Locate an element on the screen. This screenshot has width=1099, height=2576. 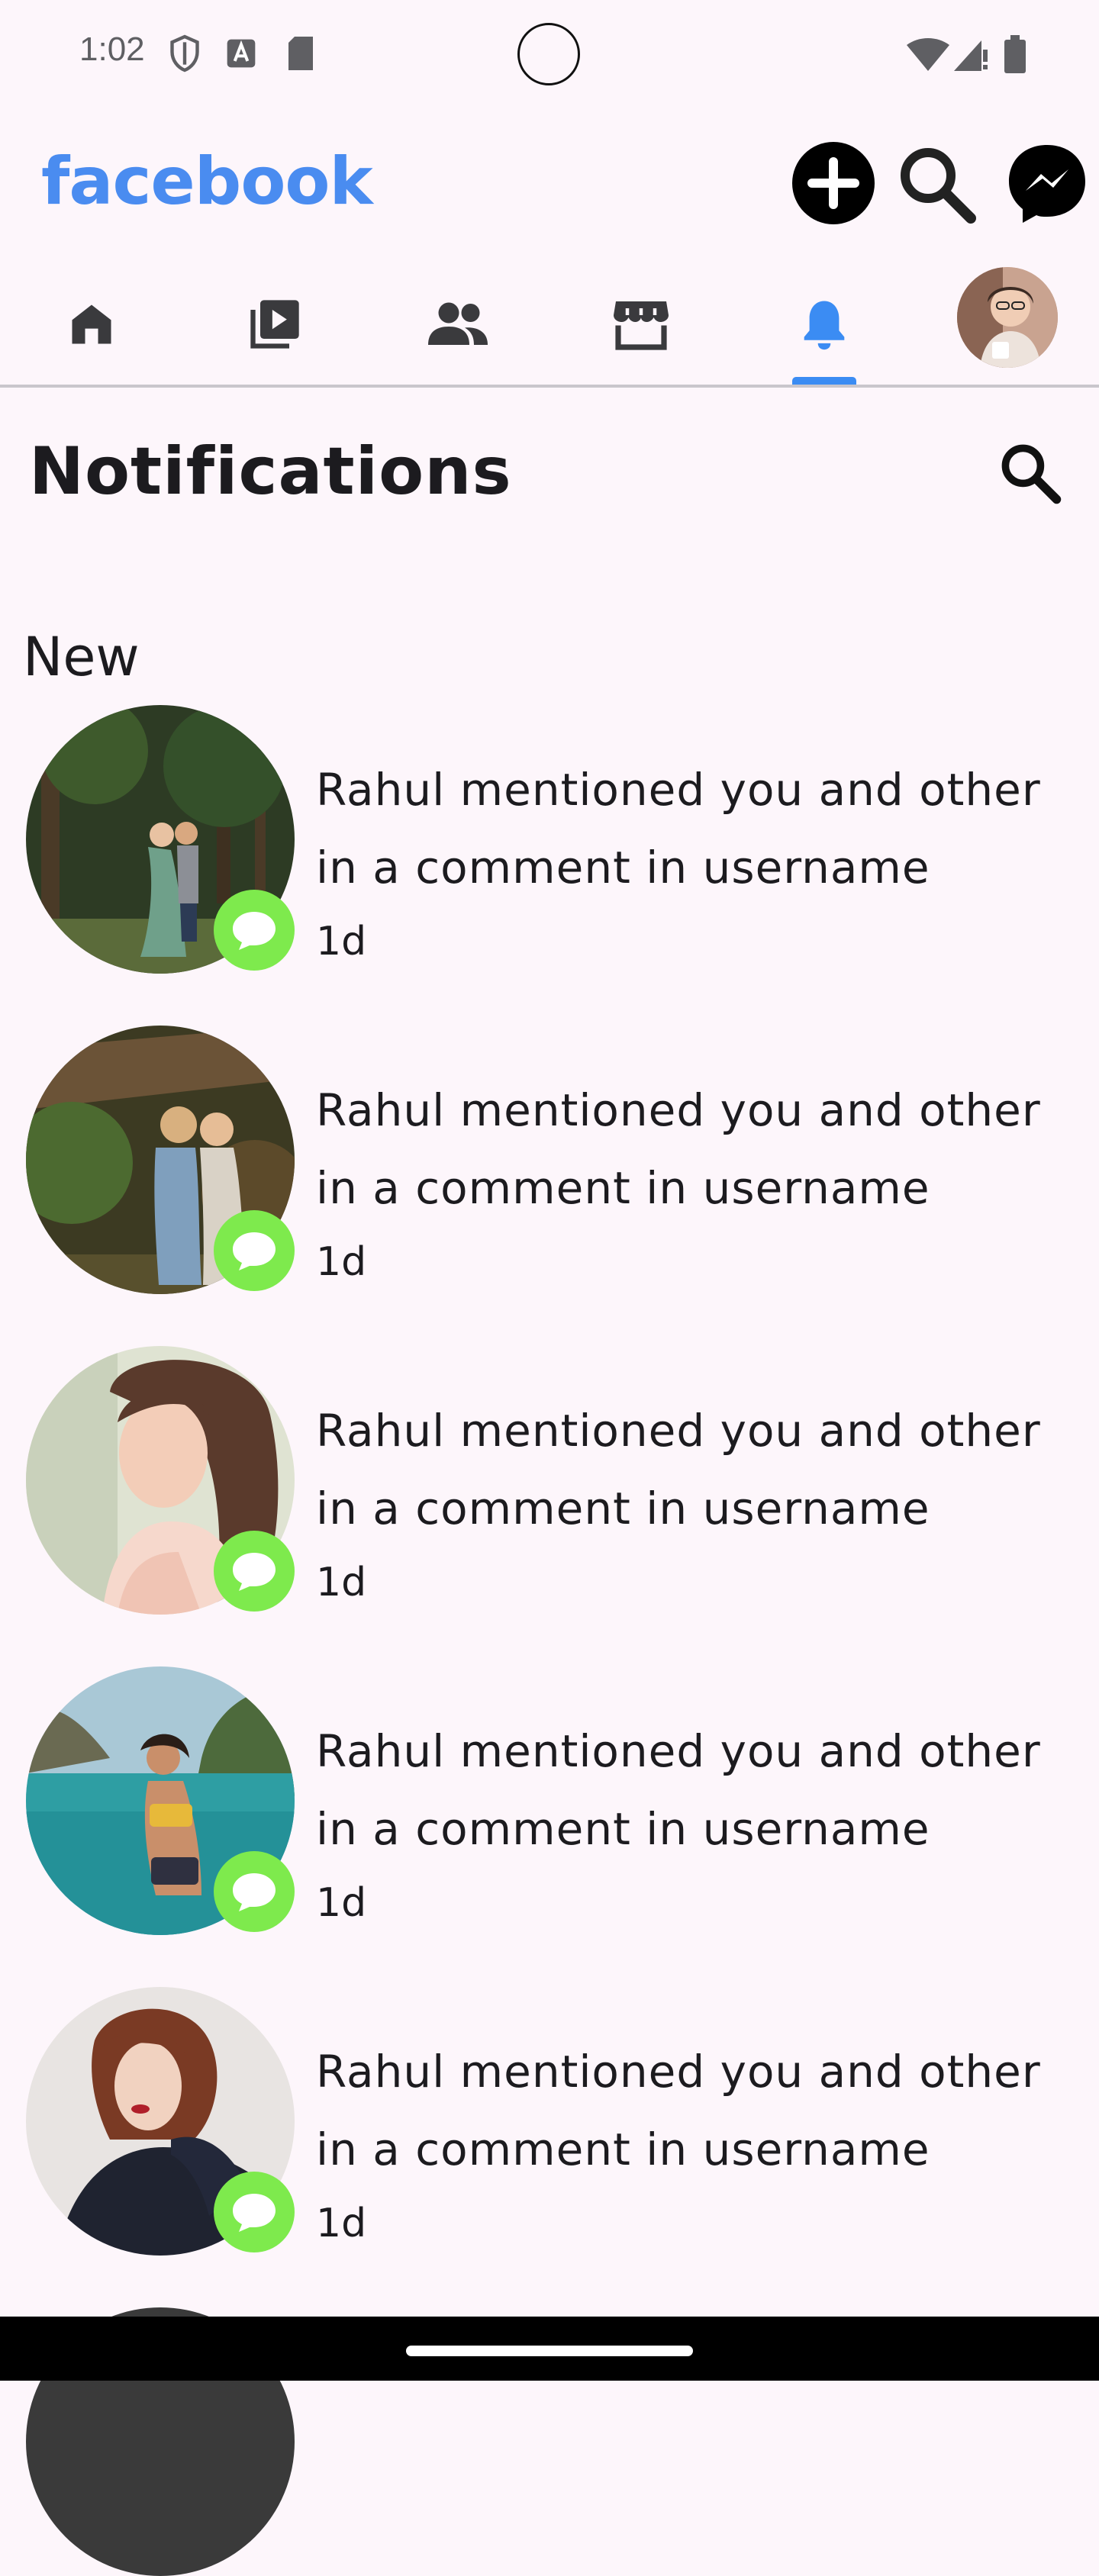
video-icon is located at coordinates (274, 324).